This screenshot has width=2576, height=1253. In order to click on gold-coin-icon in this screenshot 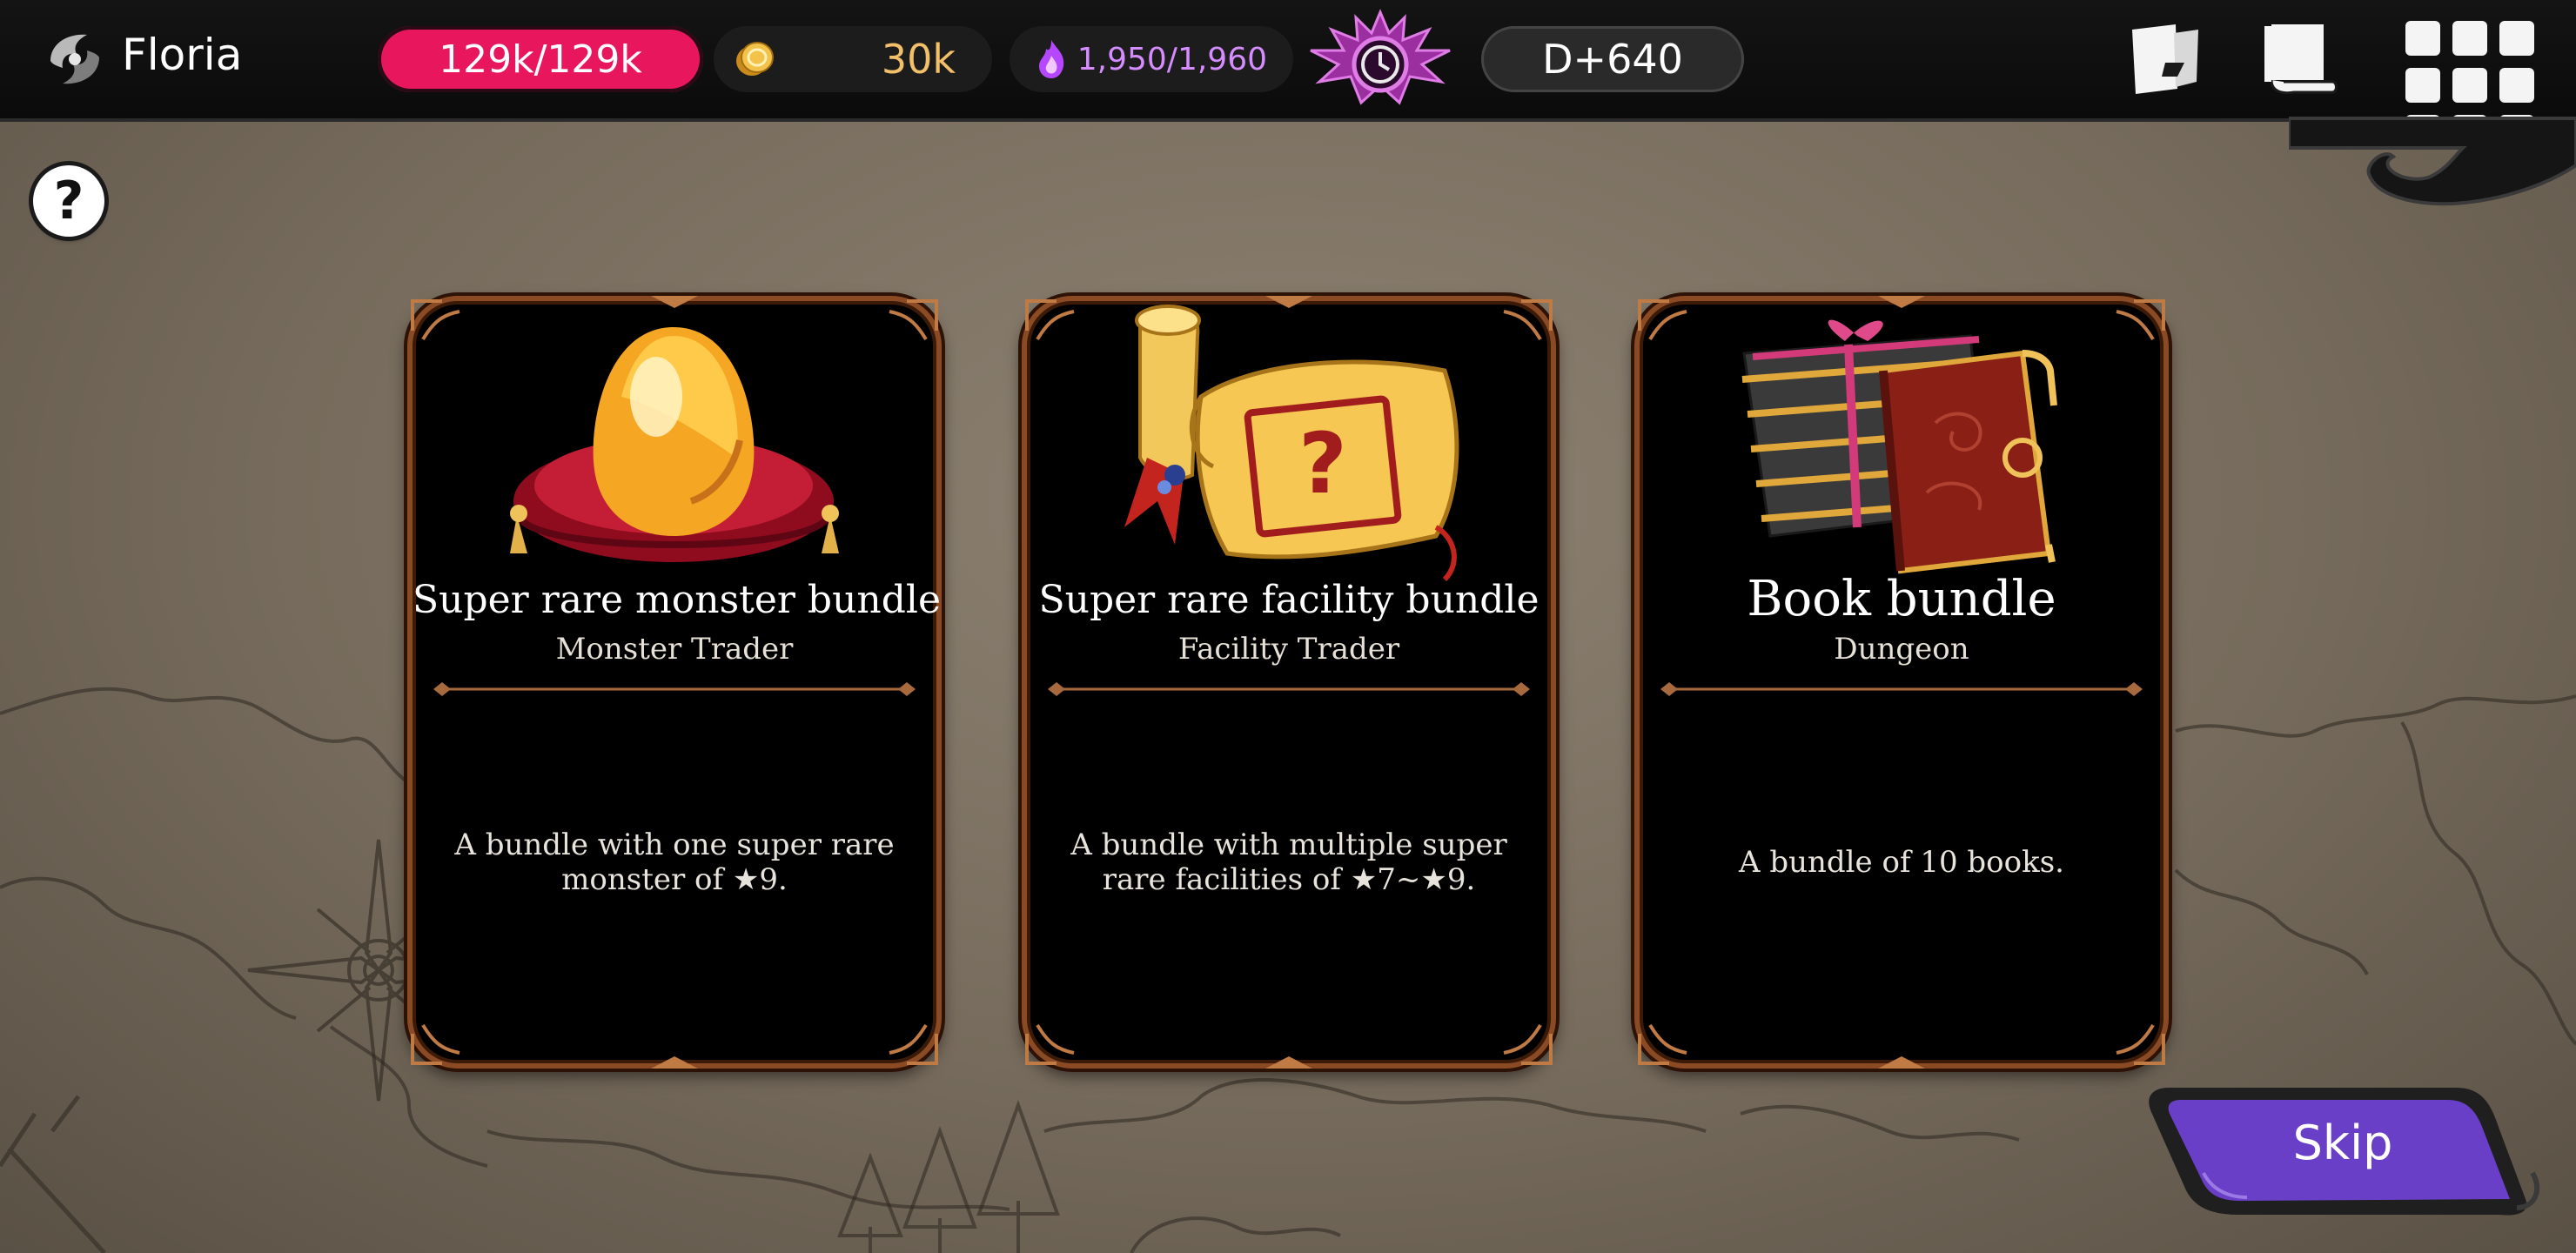, I will do `click(755, 59)`.